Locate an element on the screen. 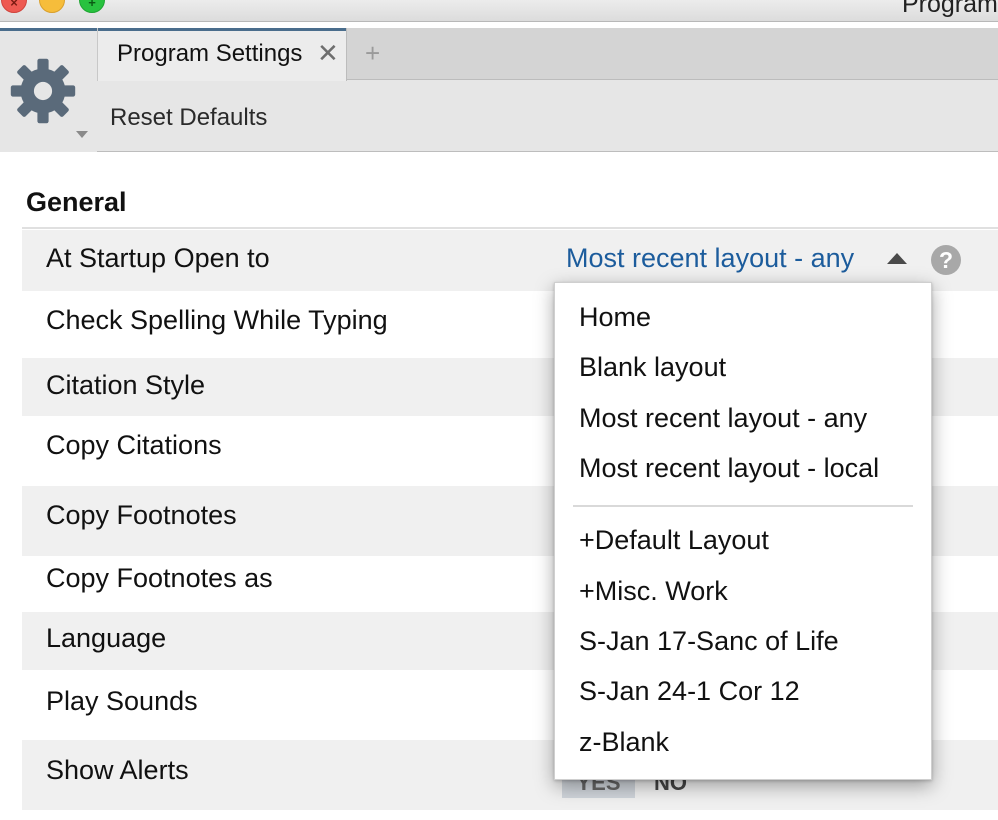 This screenshot has width=998, height=820. setting-label: Play Sounds is located at coordinates (122, 701).